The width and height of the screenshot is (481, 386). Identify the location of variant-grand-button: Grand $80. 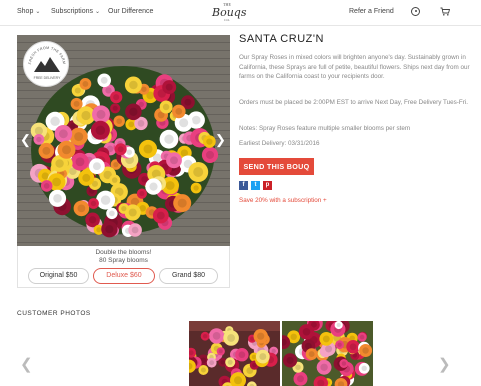
(188, 276).